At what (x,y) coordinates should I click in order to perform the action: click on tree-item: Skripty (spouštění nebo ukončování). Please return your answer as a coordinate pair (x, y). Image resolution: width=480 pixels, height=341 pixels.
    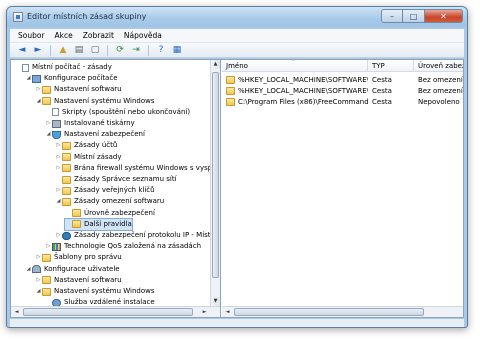
    Looking at the image, I should click on (117, 112).